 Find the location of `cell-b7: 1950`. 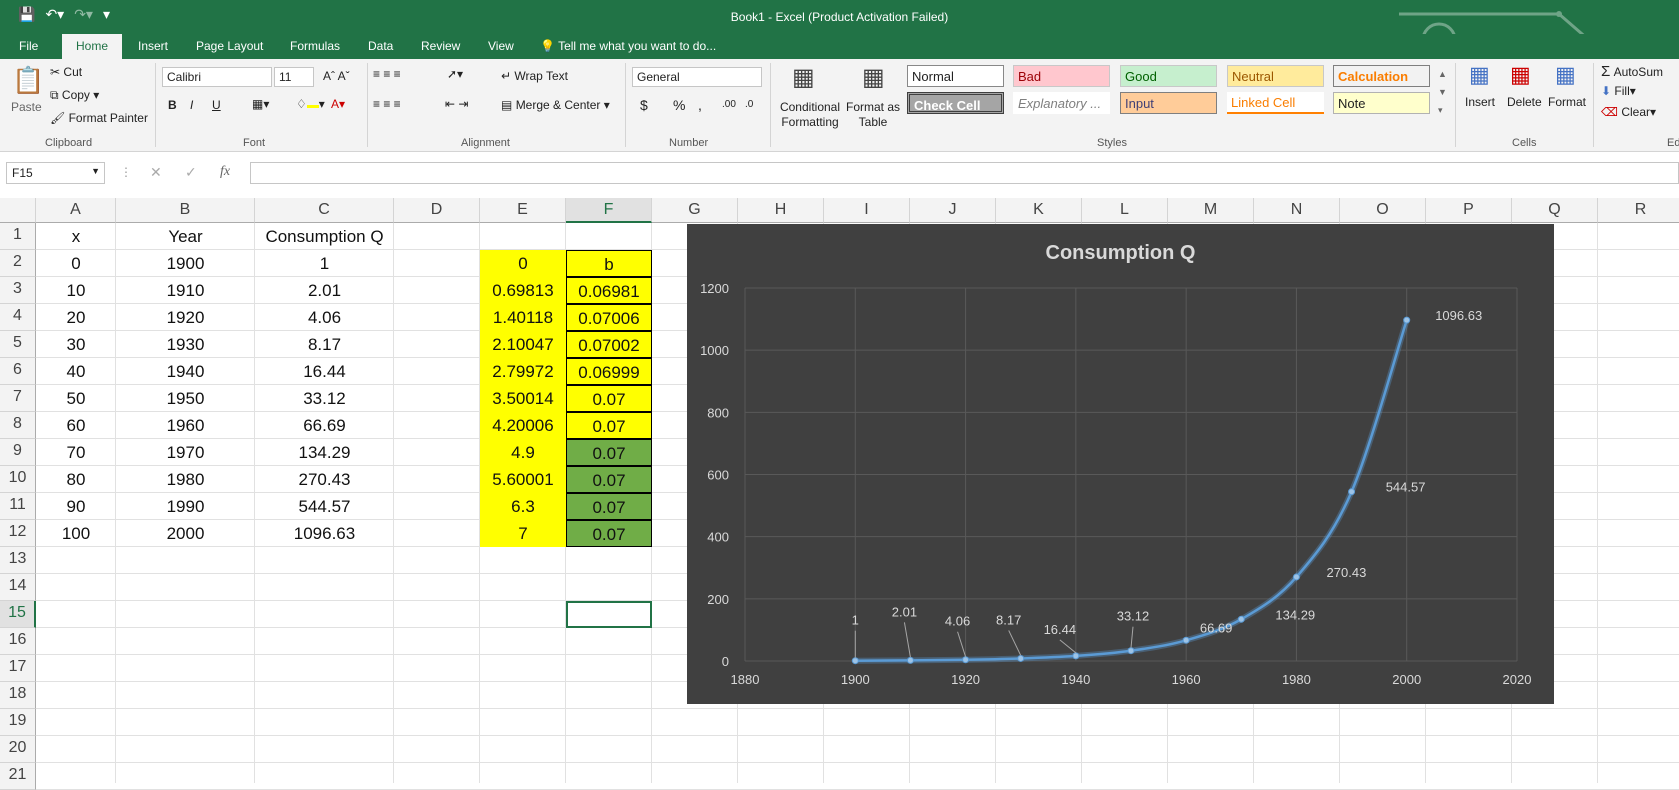

cell-b7: 1950 is located at coordinates (185, 398).